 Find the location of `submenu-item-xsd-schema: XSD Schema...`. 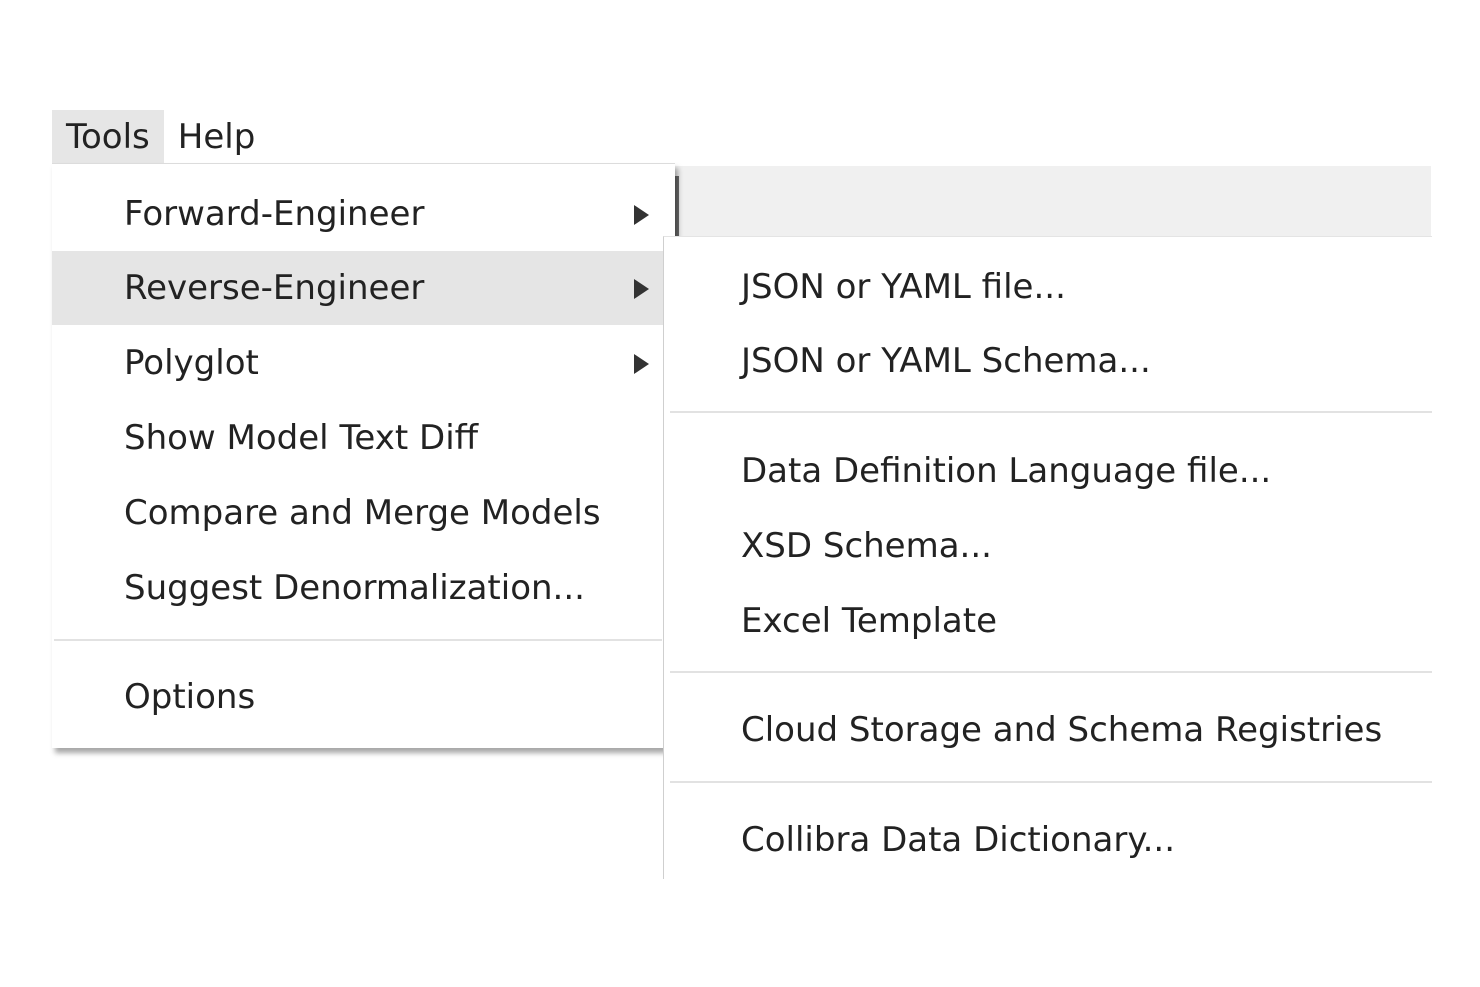

submenu-item-xsd-schema: XSD Schema... is located at coordinates (1048, 546).